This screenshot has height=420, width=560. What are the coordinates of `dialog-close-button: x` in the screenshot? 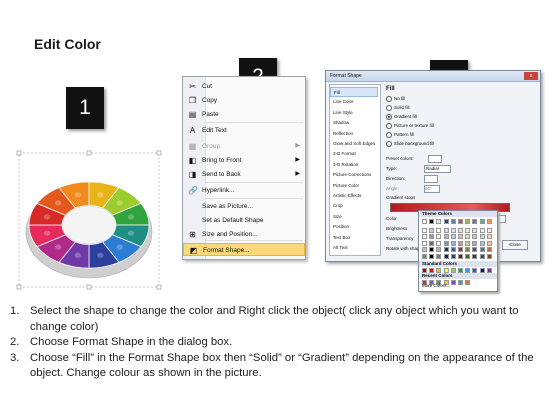 It's located at (531, 76).